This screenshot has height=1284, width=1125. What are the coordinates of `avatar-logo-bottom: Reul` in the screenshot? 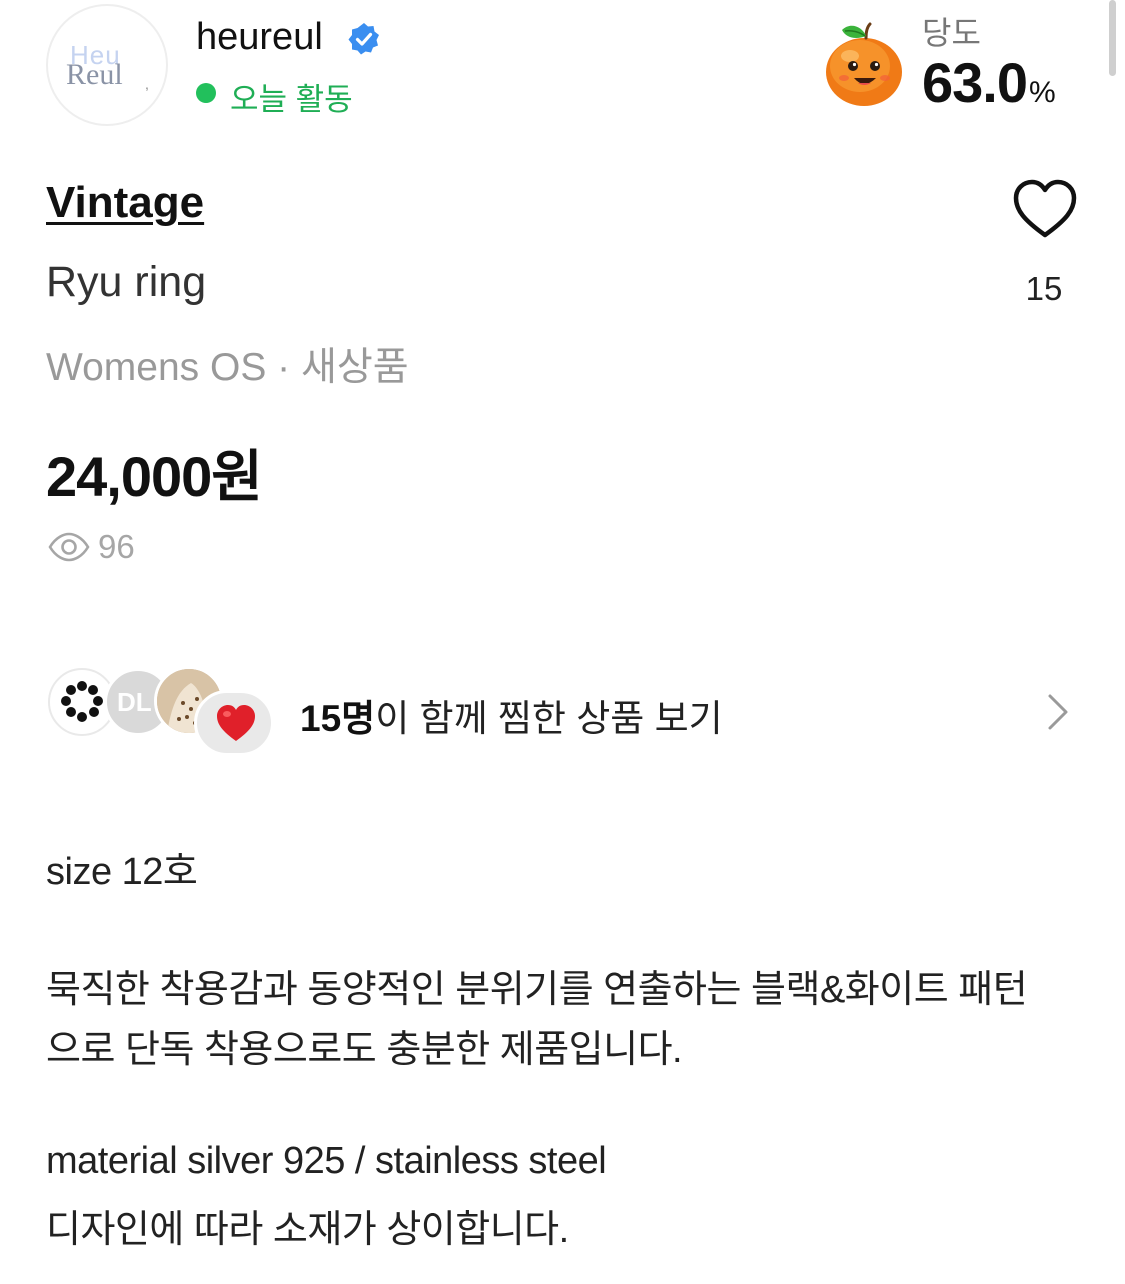 It's located at (94, 74).